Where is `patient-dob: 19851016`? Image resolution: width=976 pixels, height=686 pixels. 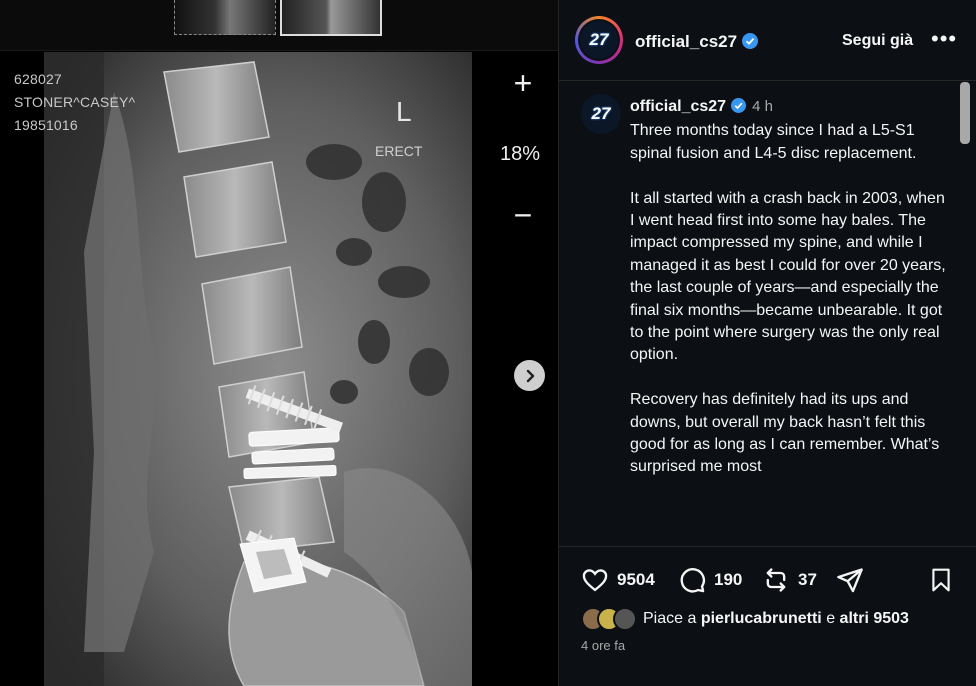 patient-dob: 19851016 is located at coordinates (46, 125).